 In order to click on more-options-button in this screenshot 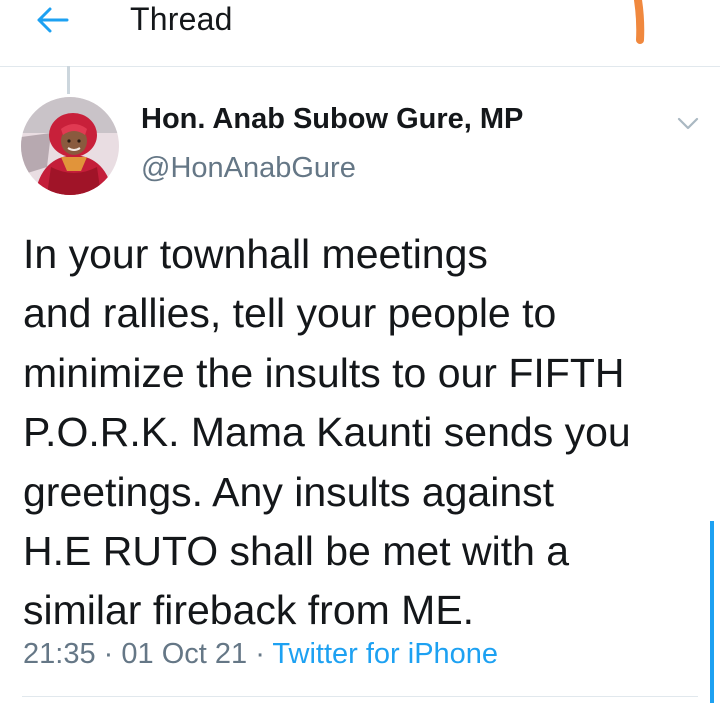, I will do `click(688, 124)`.